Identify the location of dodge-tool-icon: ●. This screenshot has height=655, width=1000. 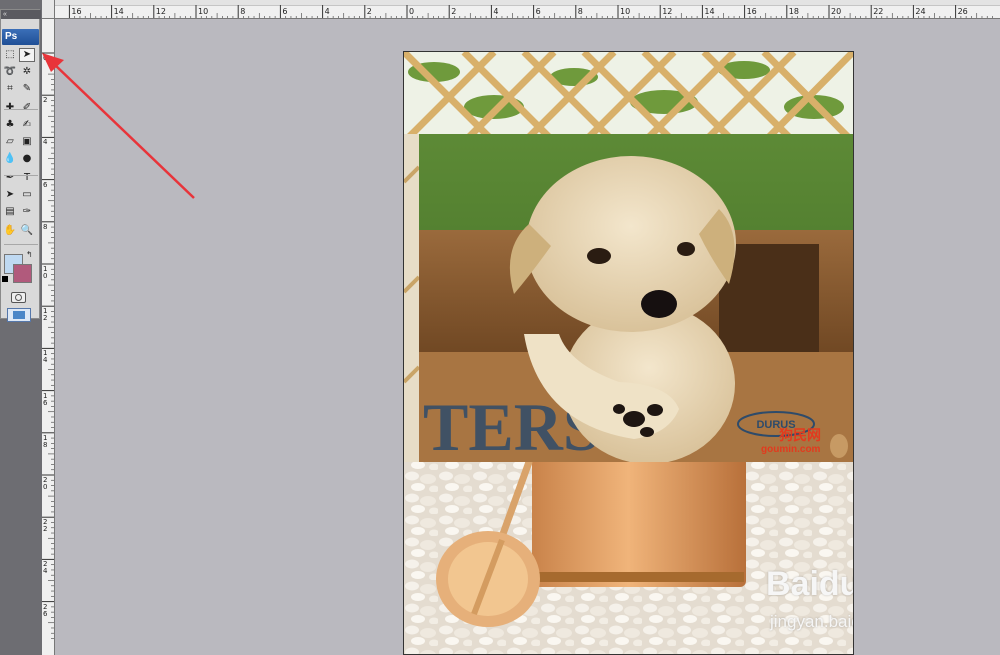
(27, 159).